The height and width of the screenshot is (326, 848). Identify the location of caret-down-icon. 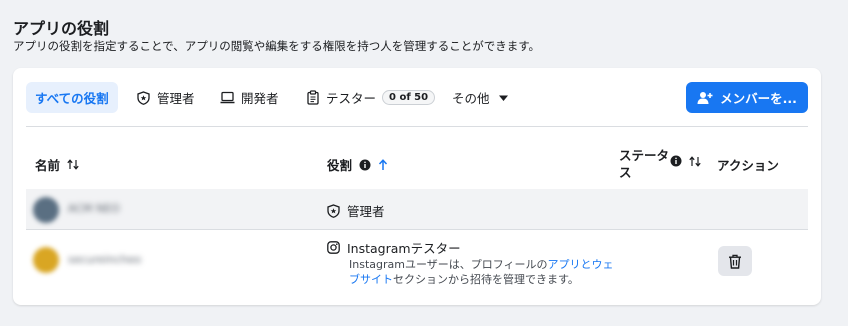
(503, 97).